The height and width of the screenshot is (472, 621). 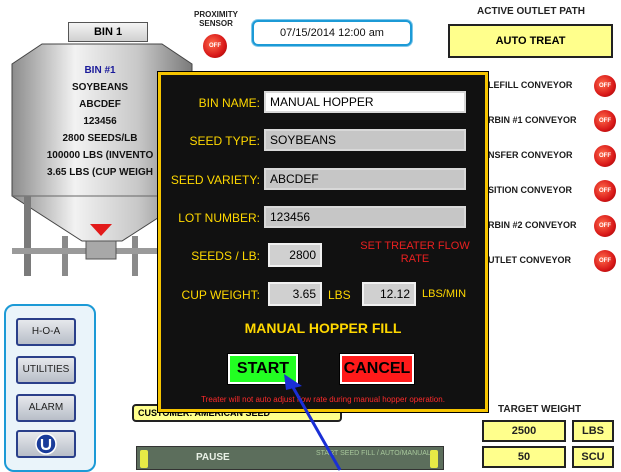 What do you see at coordinates (365, 179) in the screenshot?
I see `seed-variety-field: ABCDEF` at bounding box center [365, 179].